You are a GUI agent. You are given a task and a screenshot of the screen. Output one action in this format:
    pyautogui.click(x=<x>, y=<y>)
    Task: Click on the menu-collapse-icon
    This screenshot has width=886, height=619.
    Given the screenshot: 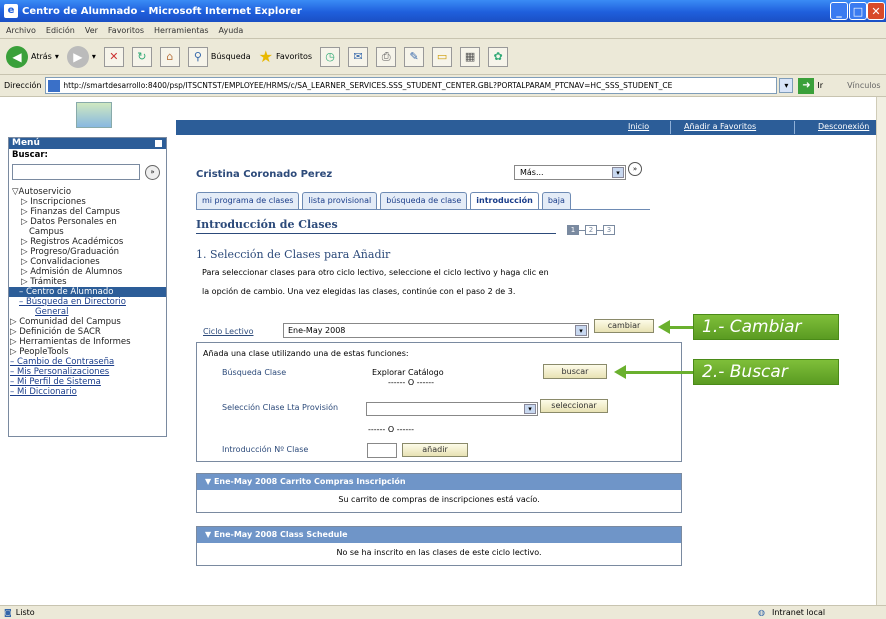 What is the action you would take?
    pyautogui.click(x=158, y=143)
    